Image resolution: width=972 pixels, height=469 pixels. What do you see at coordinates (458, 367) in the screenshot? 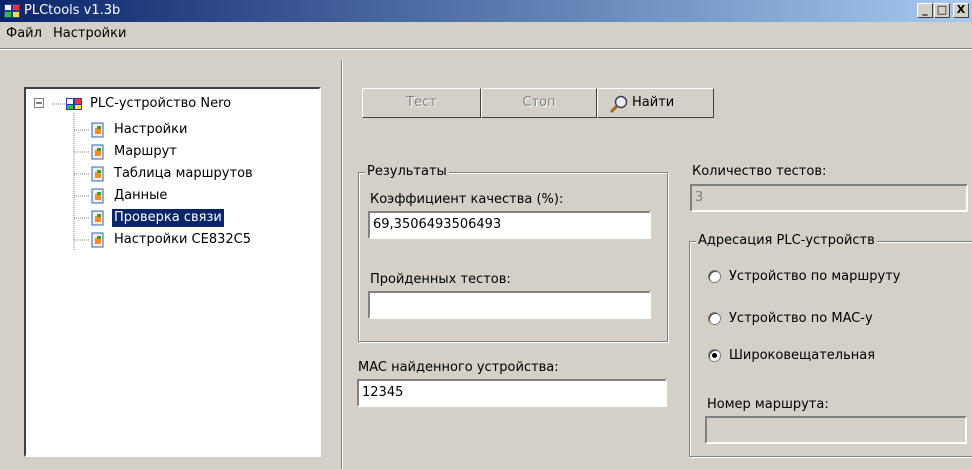
I see `mac-label: MAC найденного устройства:` at bounding box center [458, 367].